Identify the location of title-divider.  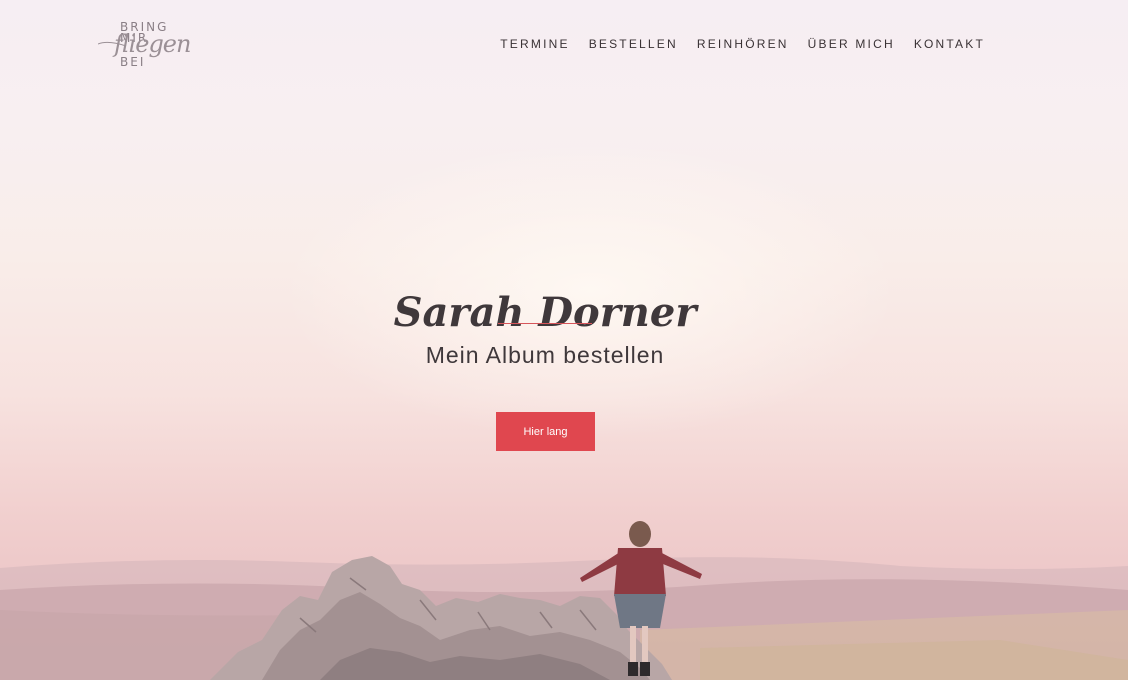
(545, 323).